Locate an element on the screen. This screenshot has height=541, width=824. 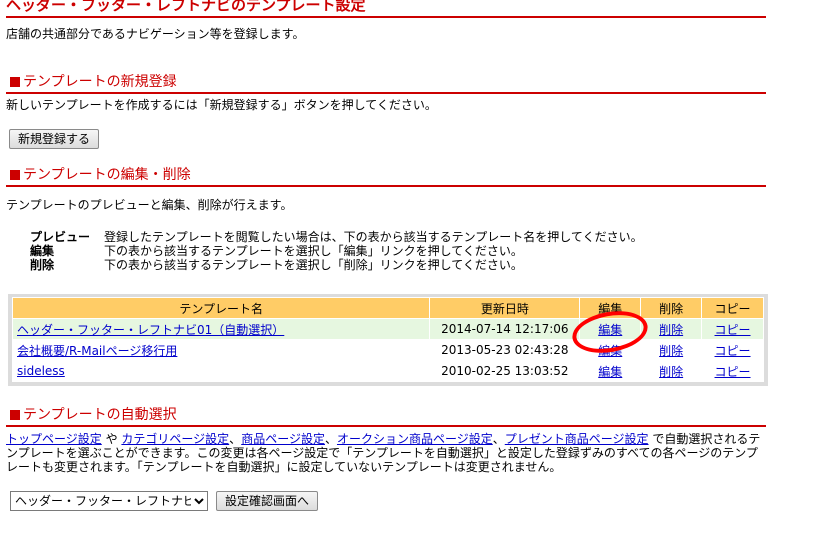
template-name-cell: sideless is located at coordinates (221, 371).